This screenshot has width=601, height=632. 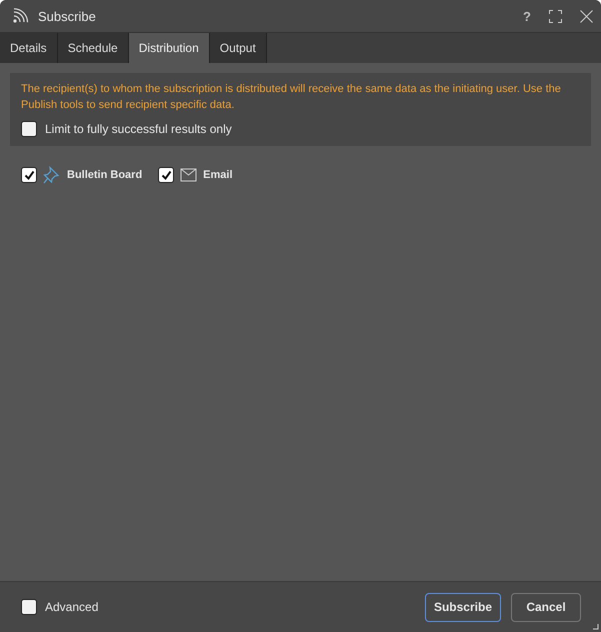 What do you see at coordinates (52, 175) in the screenshot?
I see `pushpin-icon` at bounding box center [52, 175].